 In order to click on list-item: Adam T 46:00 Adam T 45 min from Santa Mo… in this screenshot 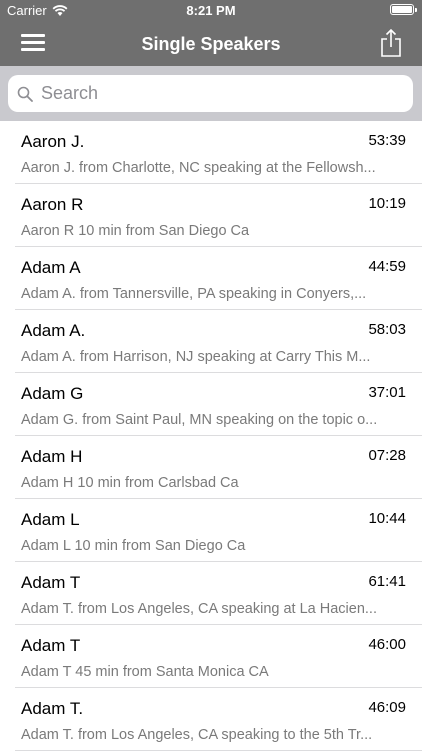, I will do `click(218, 656)`.